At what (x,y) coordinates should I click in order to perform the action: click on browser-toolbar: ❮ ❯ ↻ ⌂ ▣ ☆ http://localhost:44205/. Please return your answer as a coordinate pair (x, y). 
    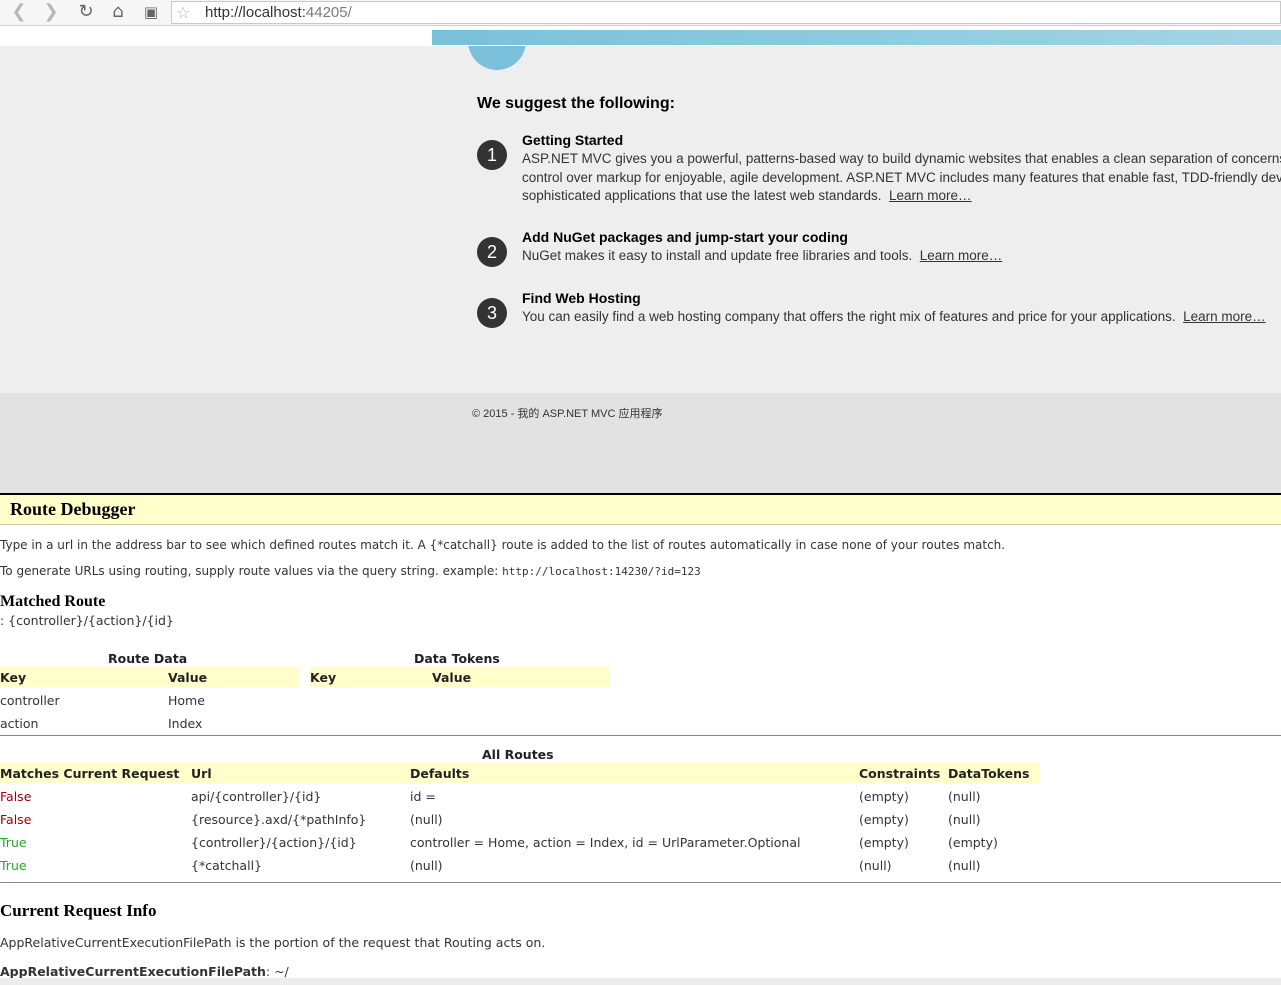
    Looking at the image, I should click on (640, 13).